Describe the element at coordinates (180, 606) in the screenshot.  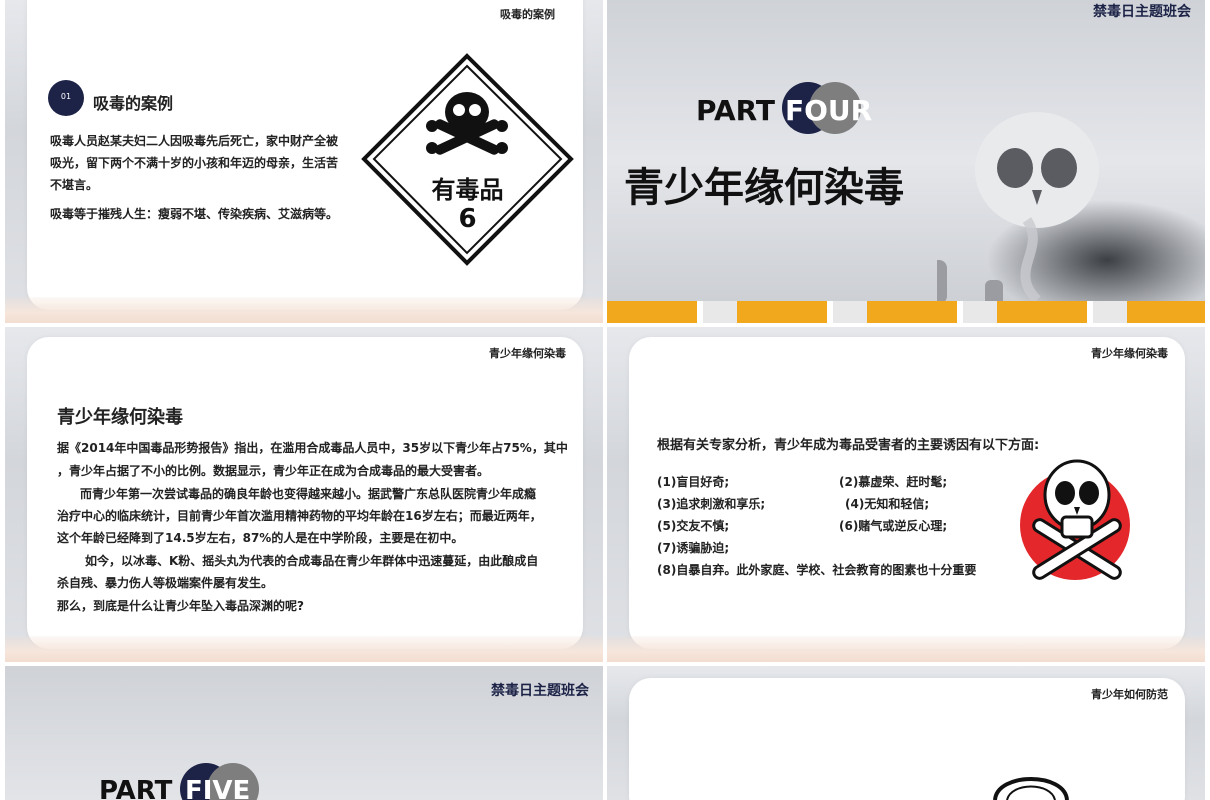
I see `body-line: 那么，到底是什么让青少年坠入毒品深渊的呢?` at that location.